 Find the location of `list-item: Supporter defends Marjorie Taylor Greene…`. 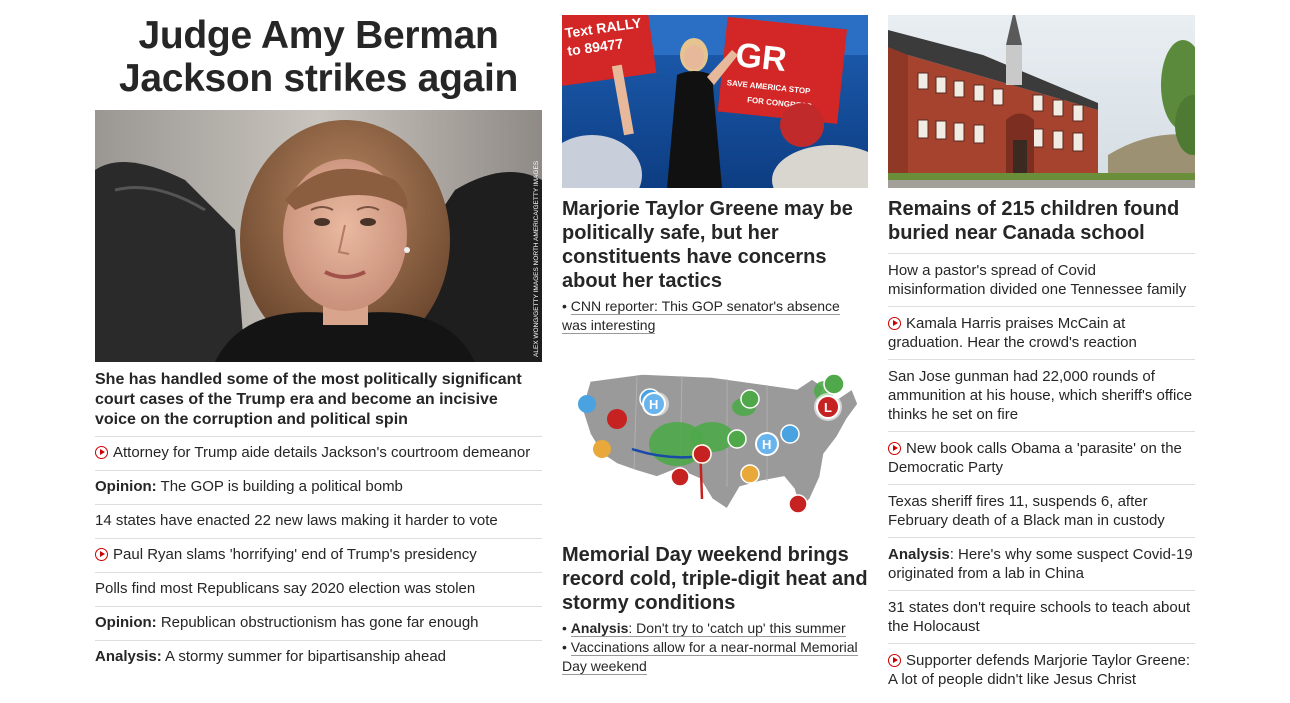

list-item: Supporter defends Marjorie Taylor Greene… is located at coordinates (1041, 669).